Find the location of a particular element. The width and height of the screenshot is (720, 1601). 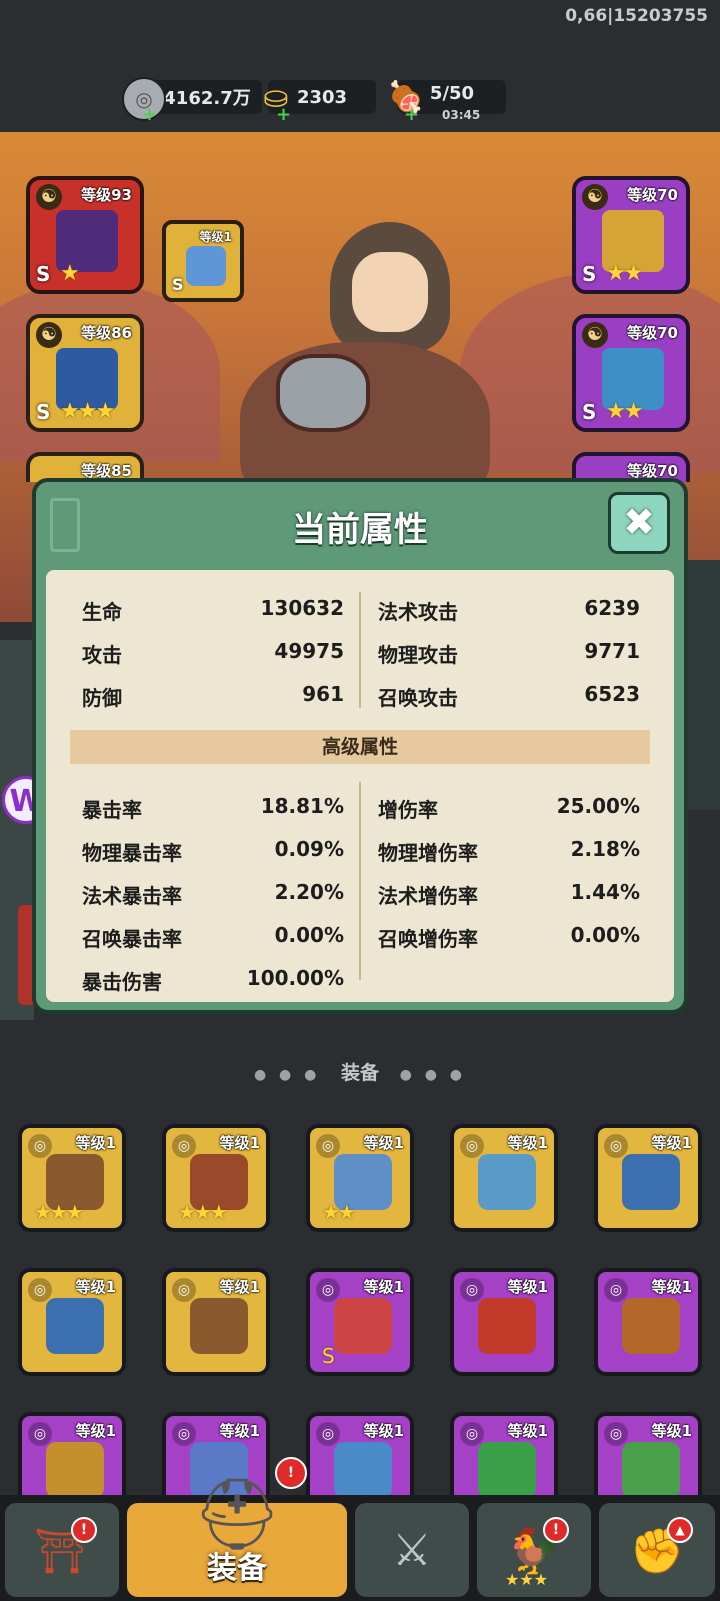

nav-shop-button: ⛩ ! is located at coordinates (62, 1550).